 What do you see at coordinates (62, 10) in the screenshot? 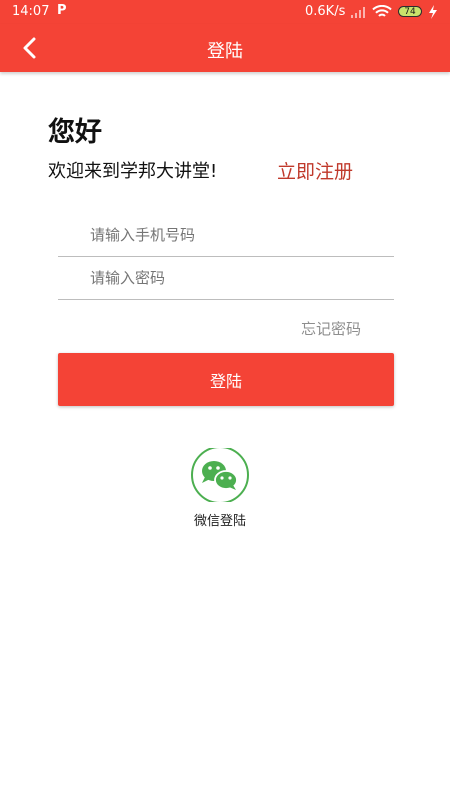
I see `app-notification-icon: P` at bounding box center [62, 10].